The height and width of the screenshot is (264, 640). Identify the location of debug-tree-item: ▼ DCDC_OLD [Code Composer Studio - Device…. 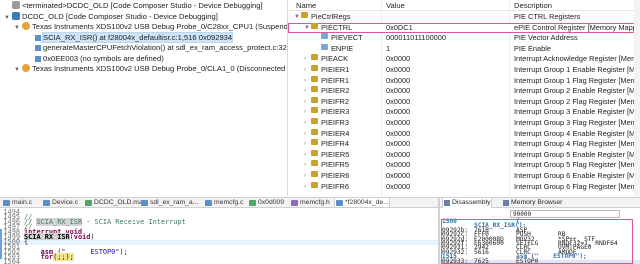
(111, 17).